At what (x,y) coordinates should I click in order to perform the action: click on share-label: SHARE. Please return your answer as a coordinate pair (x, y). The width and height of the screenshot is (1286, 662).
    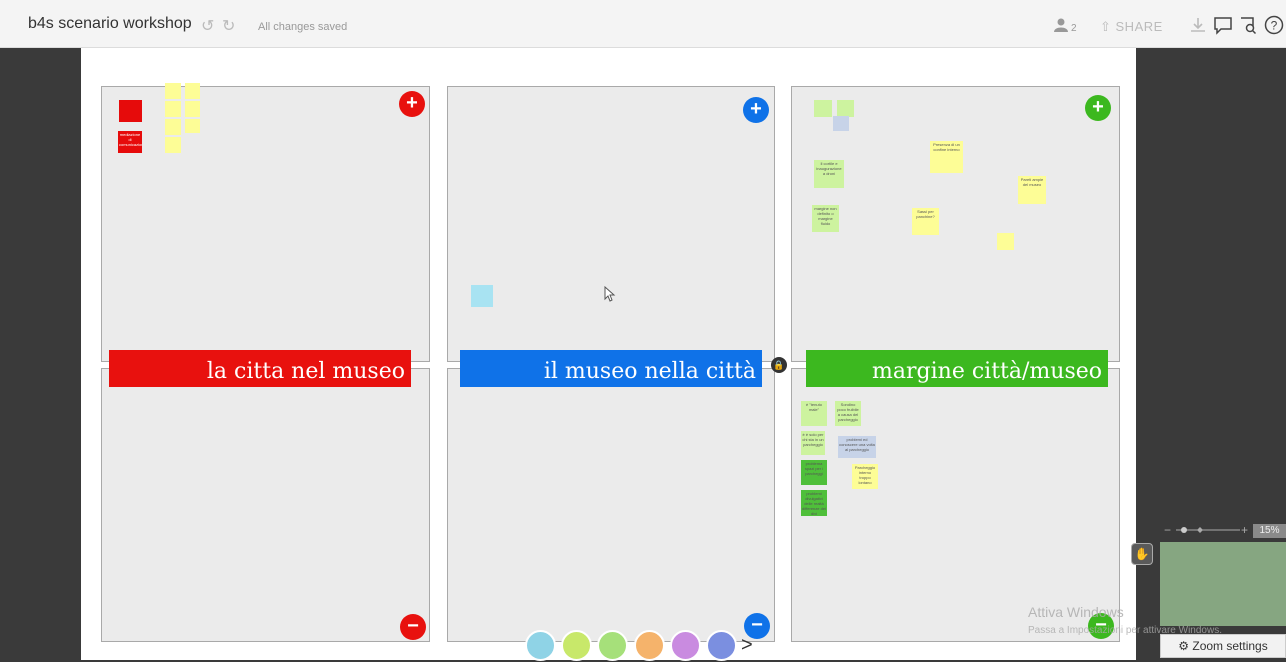
    Looking at the image, I should click on (1139, 26).